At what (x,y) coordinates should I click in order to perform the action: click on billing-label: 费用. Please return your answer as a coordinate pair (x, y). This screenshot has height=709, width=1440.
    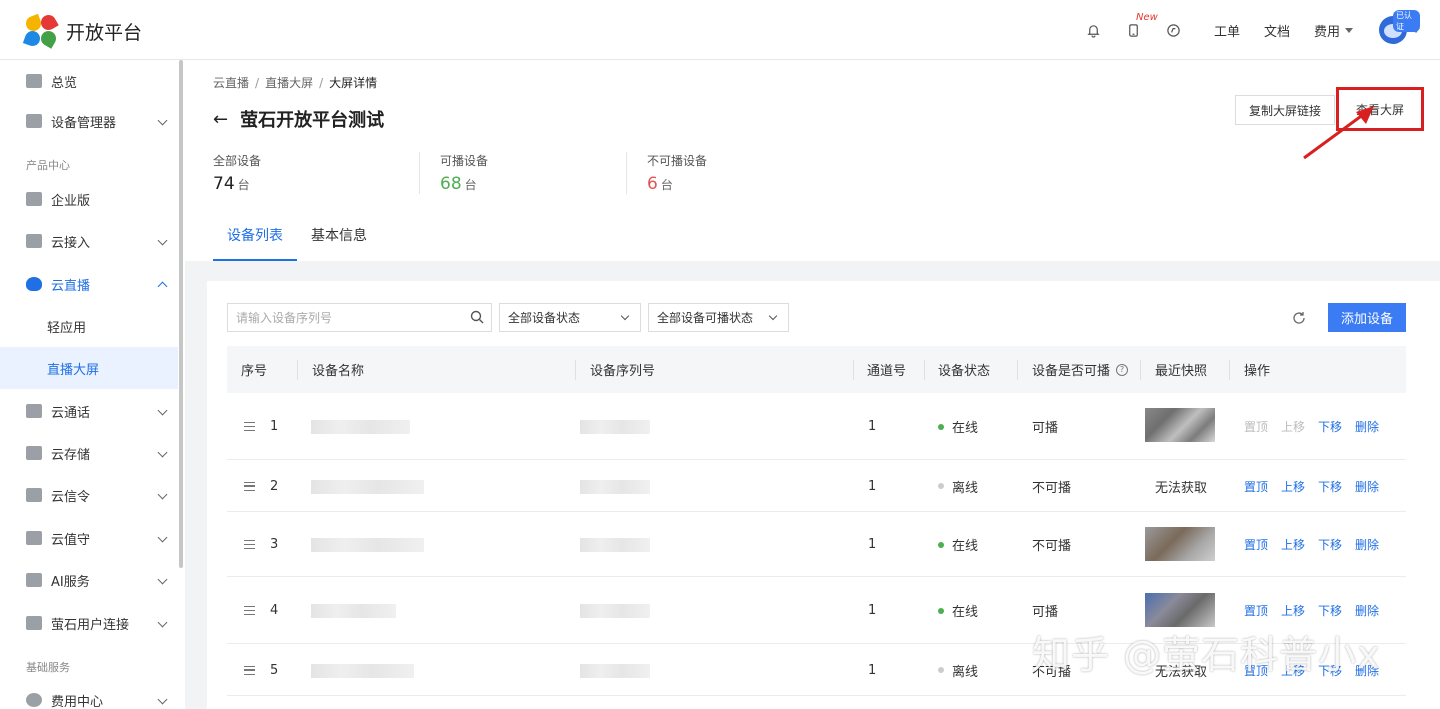
    Looking at the image, I should click on (1326, 32).